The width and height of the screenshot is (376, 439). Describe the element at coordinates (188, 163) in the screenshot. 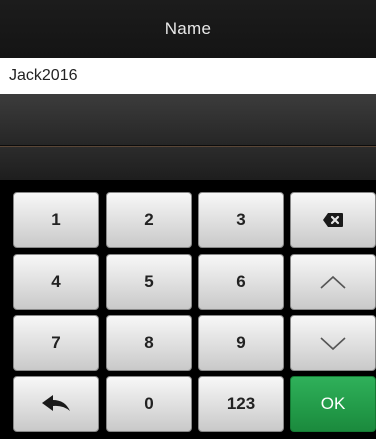

I see `candidate-bar-secondary` at that location.